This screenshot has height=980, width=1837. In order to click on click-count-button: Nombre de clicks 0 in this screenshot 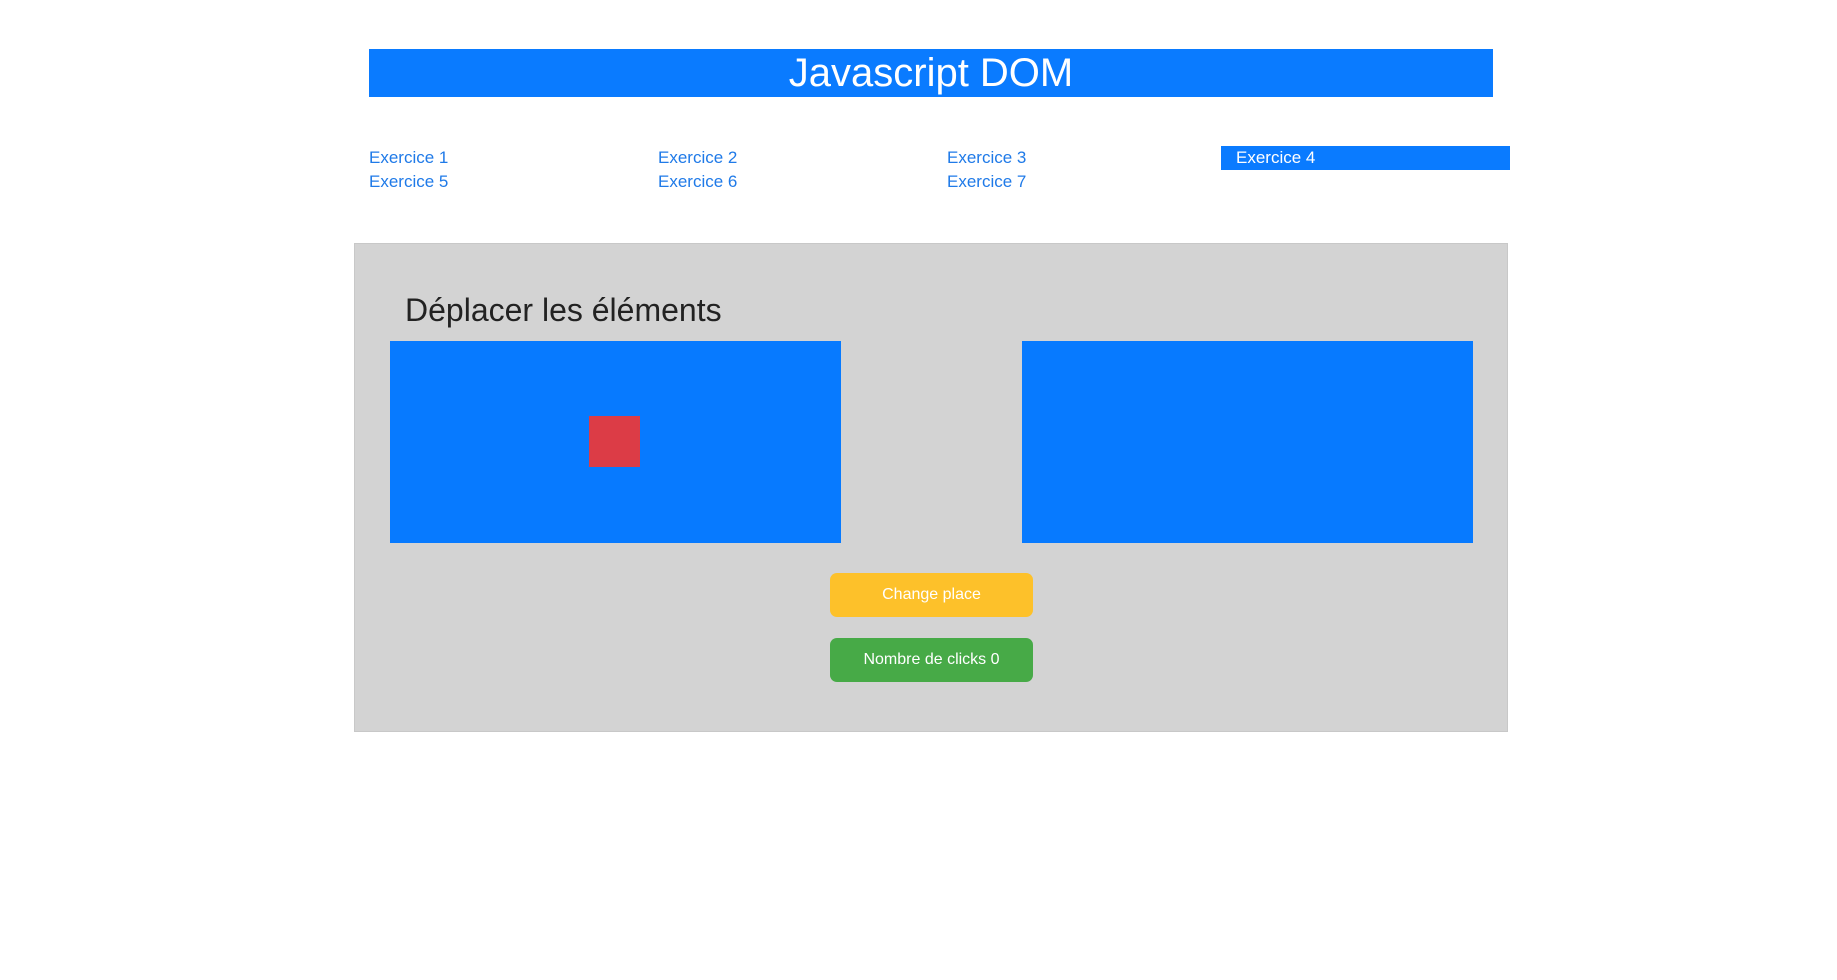, I will do `click(931, 660)`.